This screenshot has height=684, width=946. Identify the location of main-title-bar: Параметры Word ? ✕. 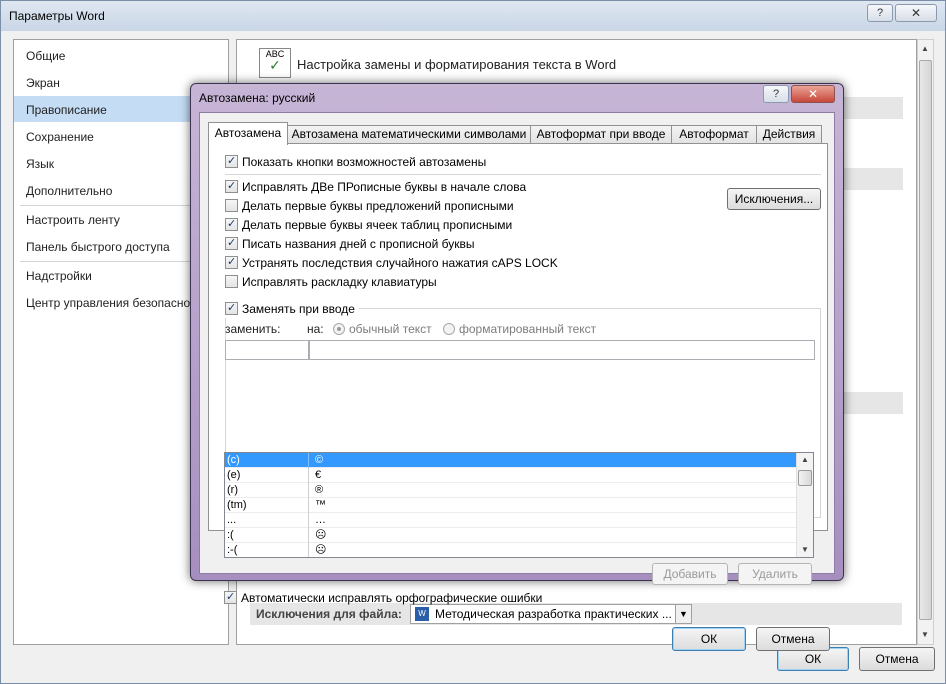
(473, 16).